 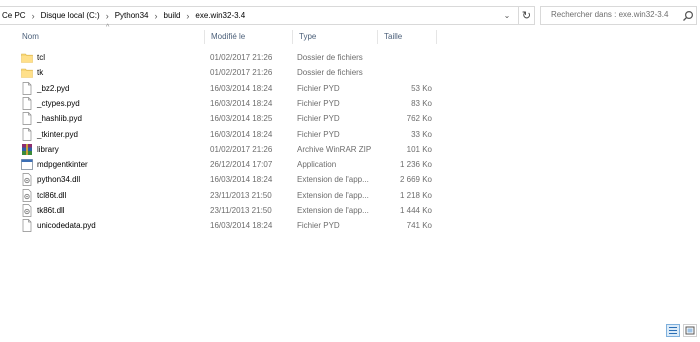 I want to click on file-size: 101 Ko, so click(x=419, y=149).